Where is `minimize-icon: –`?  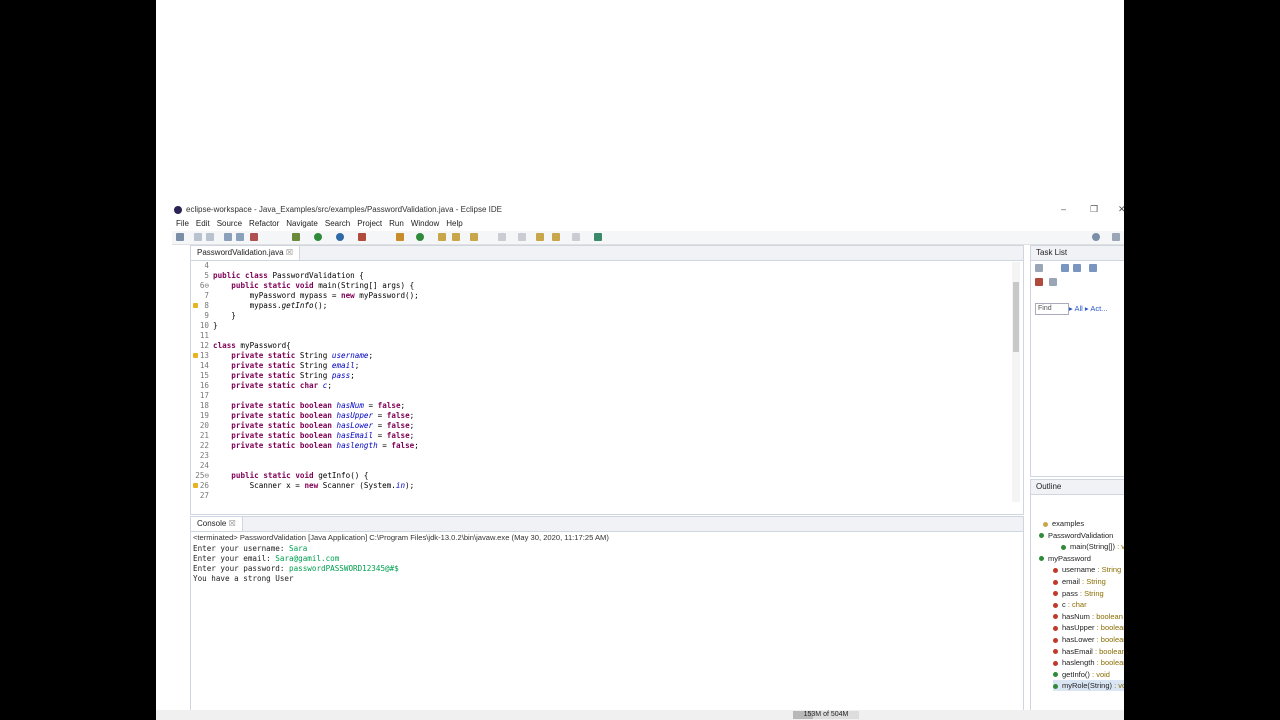 minimize-icon: – is located at coordinates (1063, 209).